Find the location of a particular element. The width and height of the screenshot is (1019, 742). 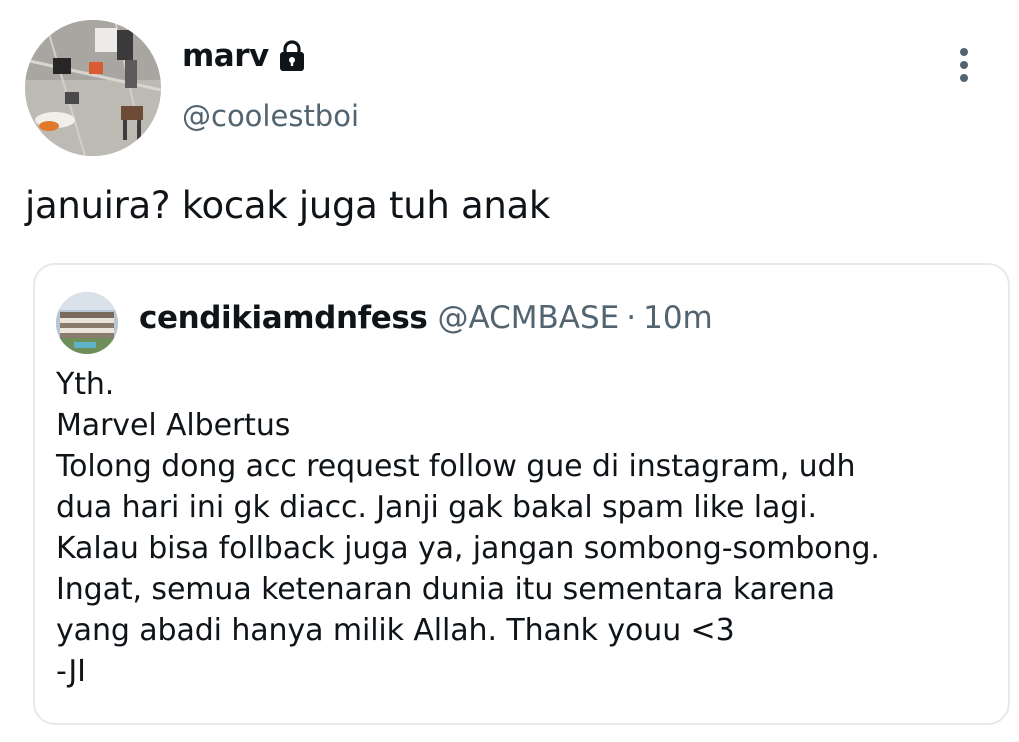

quote-timestamp: 10m is located at coordinates (678, 318).